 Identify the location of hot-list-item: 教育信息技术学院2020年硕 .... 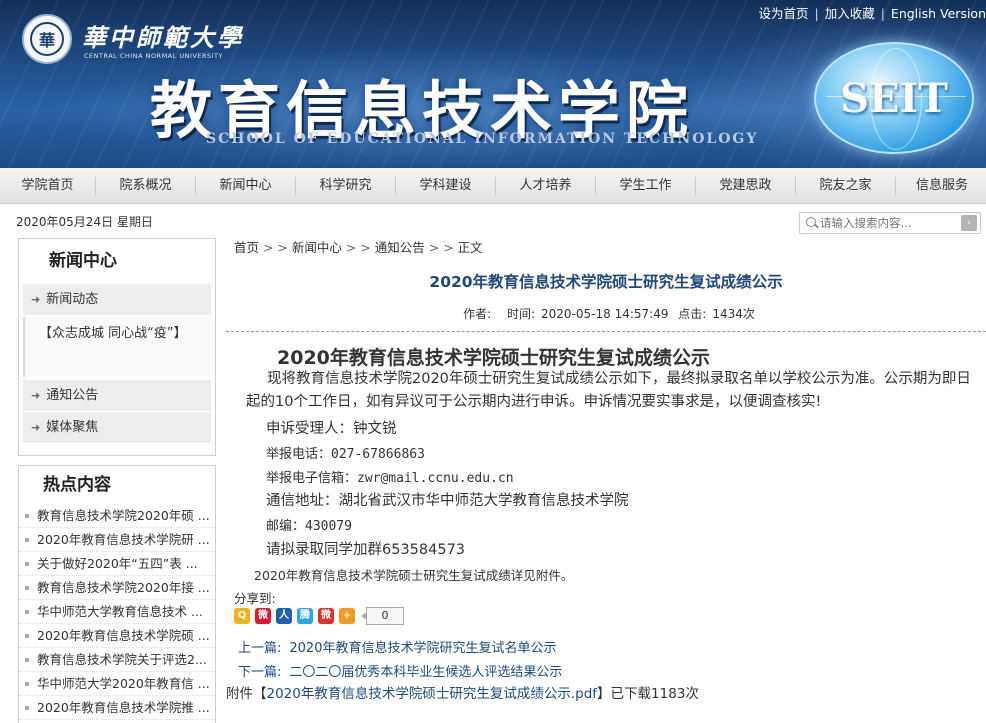
(117, 516).